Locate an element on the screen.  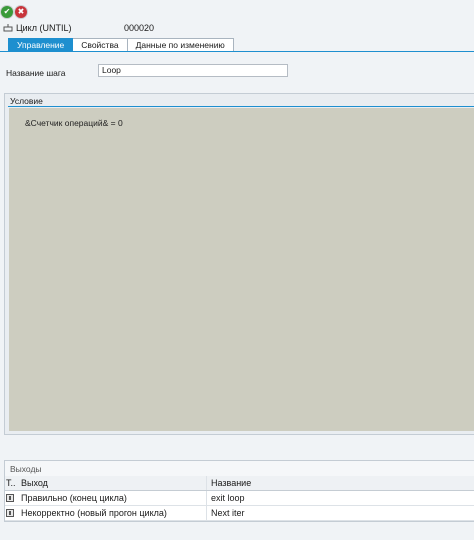
step-name-input: Loop is located at coordinates (193, 70).